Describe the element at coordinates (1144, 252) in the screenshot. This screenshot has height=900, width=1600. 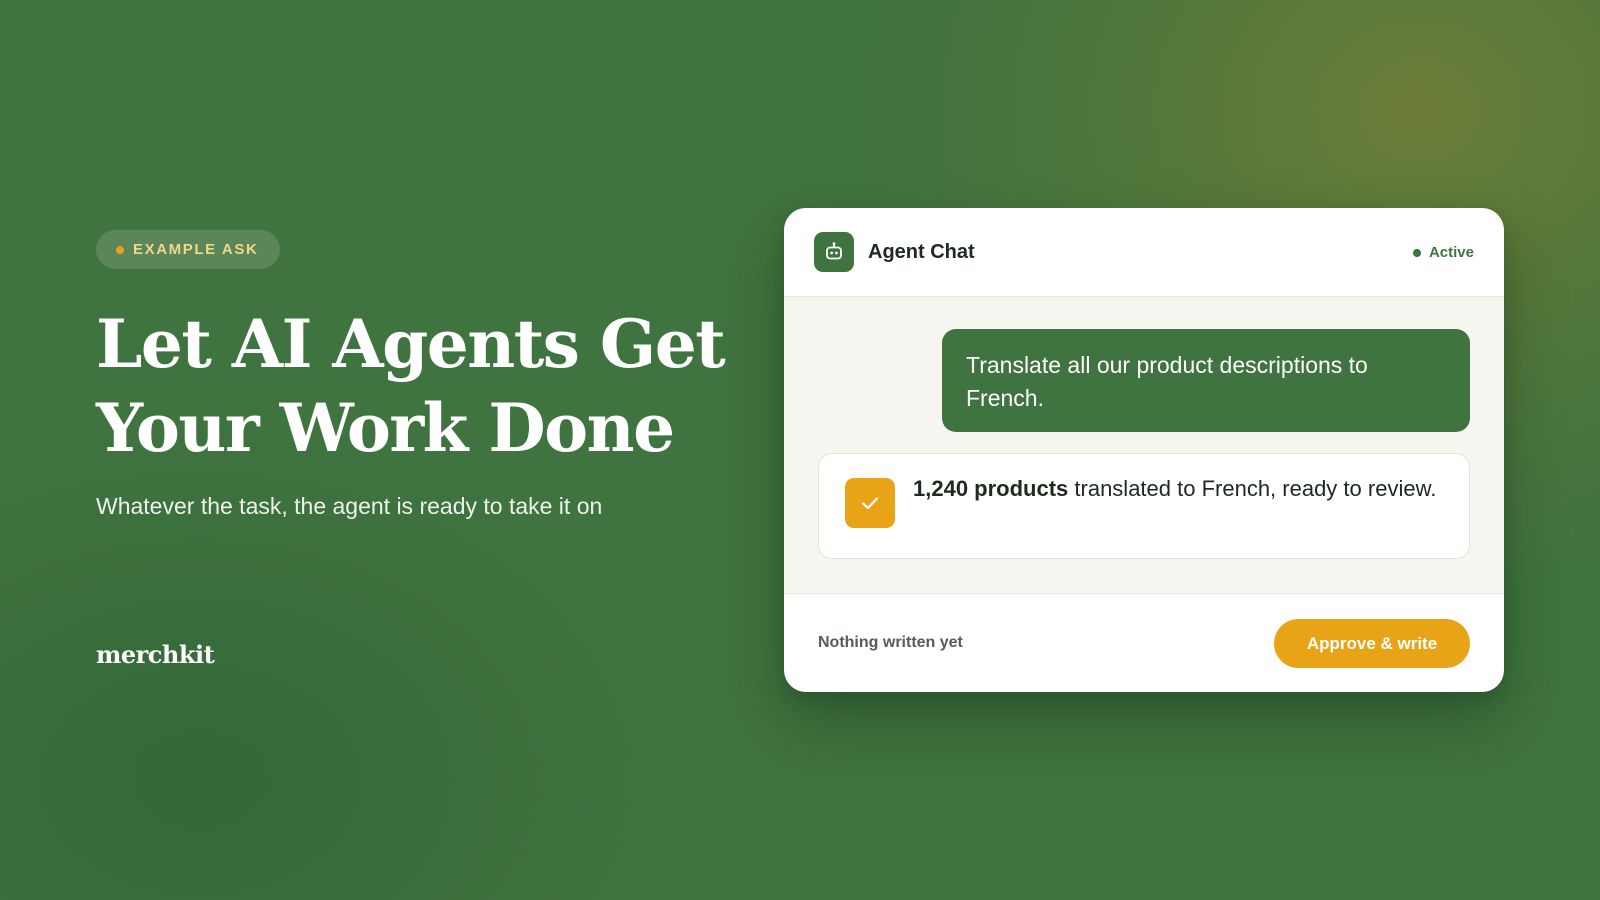
I see `chat-header: Agent Chat Active` at that location.